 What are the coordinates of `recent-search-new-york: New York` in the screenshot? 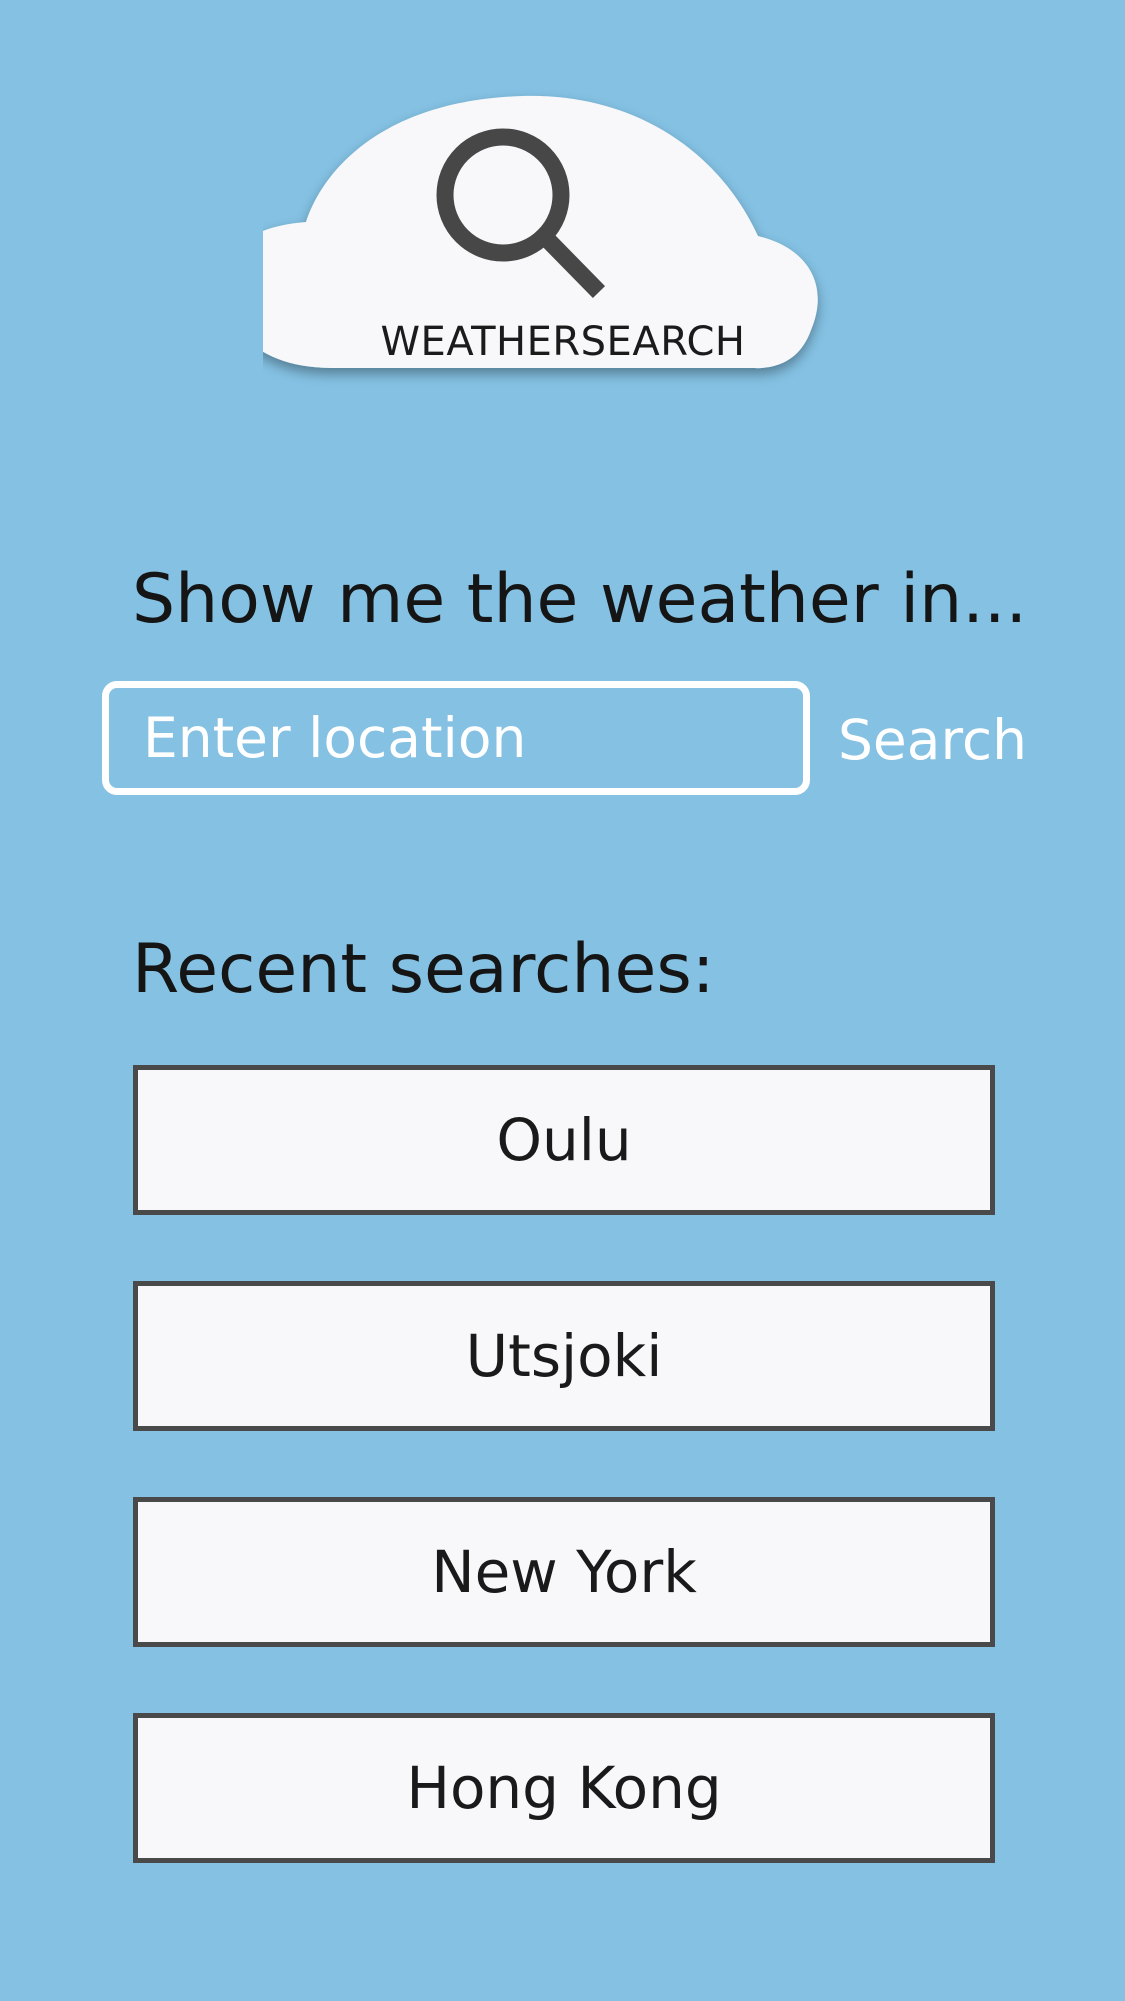 It's located at (564, 1572).